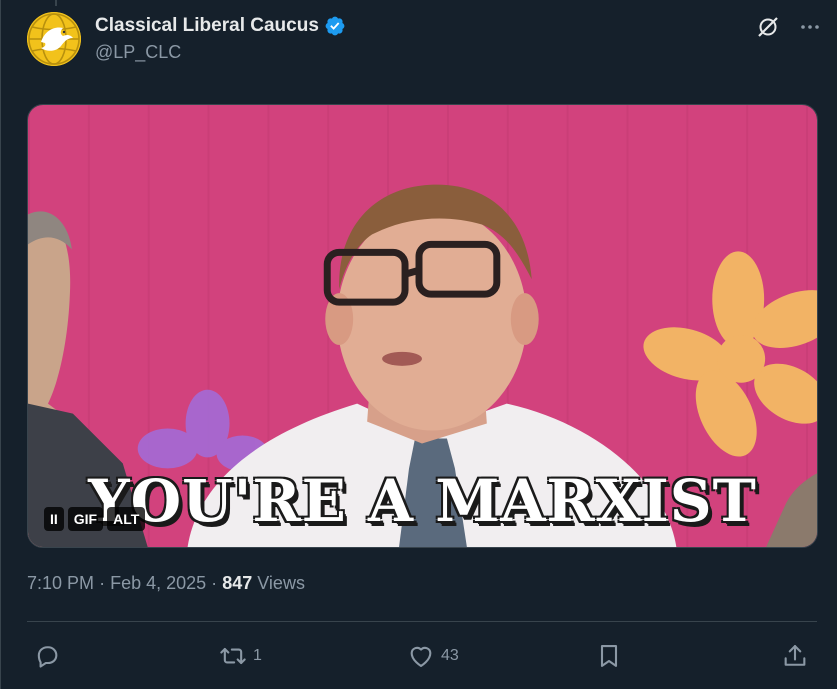 This screenshot has width=837, height=689. Describe the element at coordinates (237, 583) in the screenshot. I see `views-count: 847` at that location.